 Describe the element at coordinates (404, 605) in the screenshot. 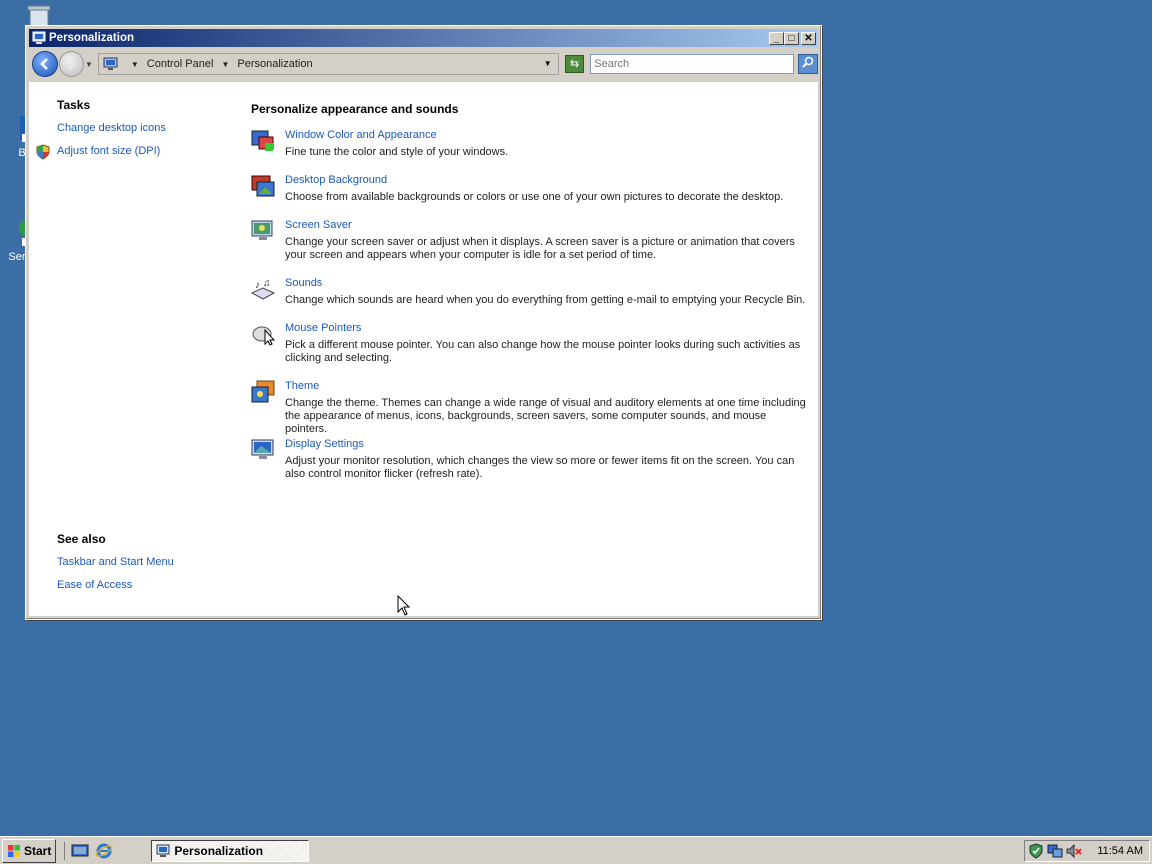

I see `mouse-cursor-icon` at that location.